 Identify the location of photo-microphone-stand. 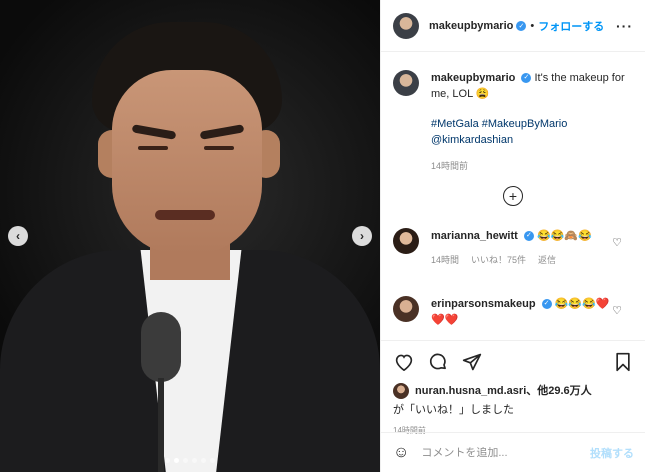
(161, 425).